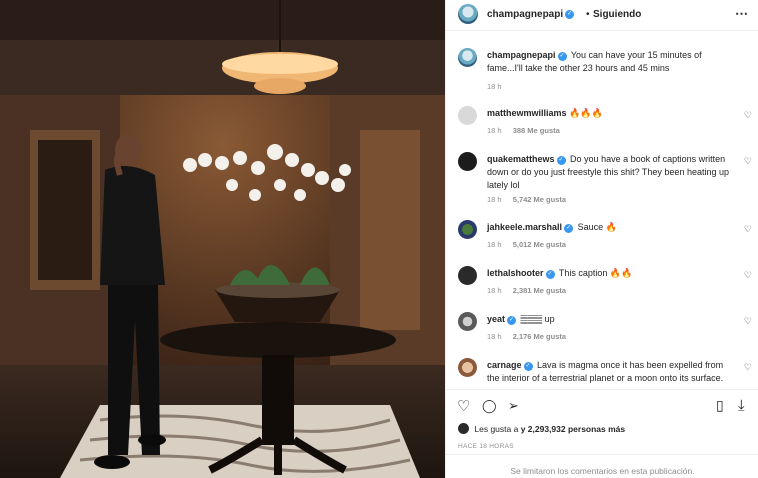 The width and height of the screenshot is (758, 478). I want to click on author-username: champagnepapi, so click(525, 14).